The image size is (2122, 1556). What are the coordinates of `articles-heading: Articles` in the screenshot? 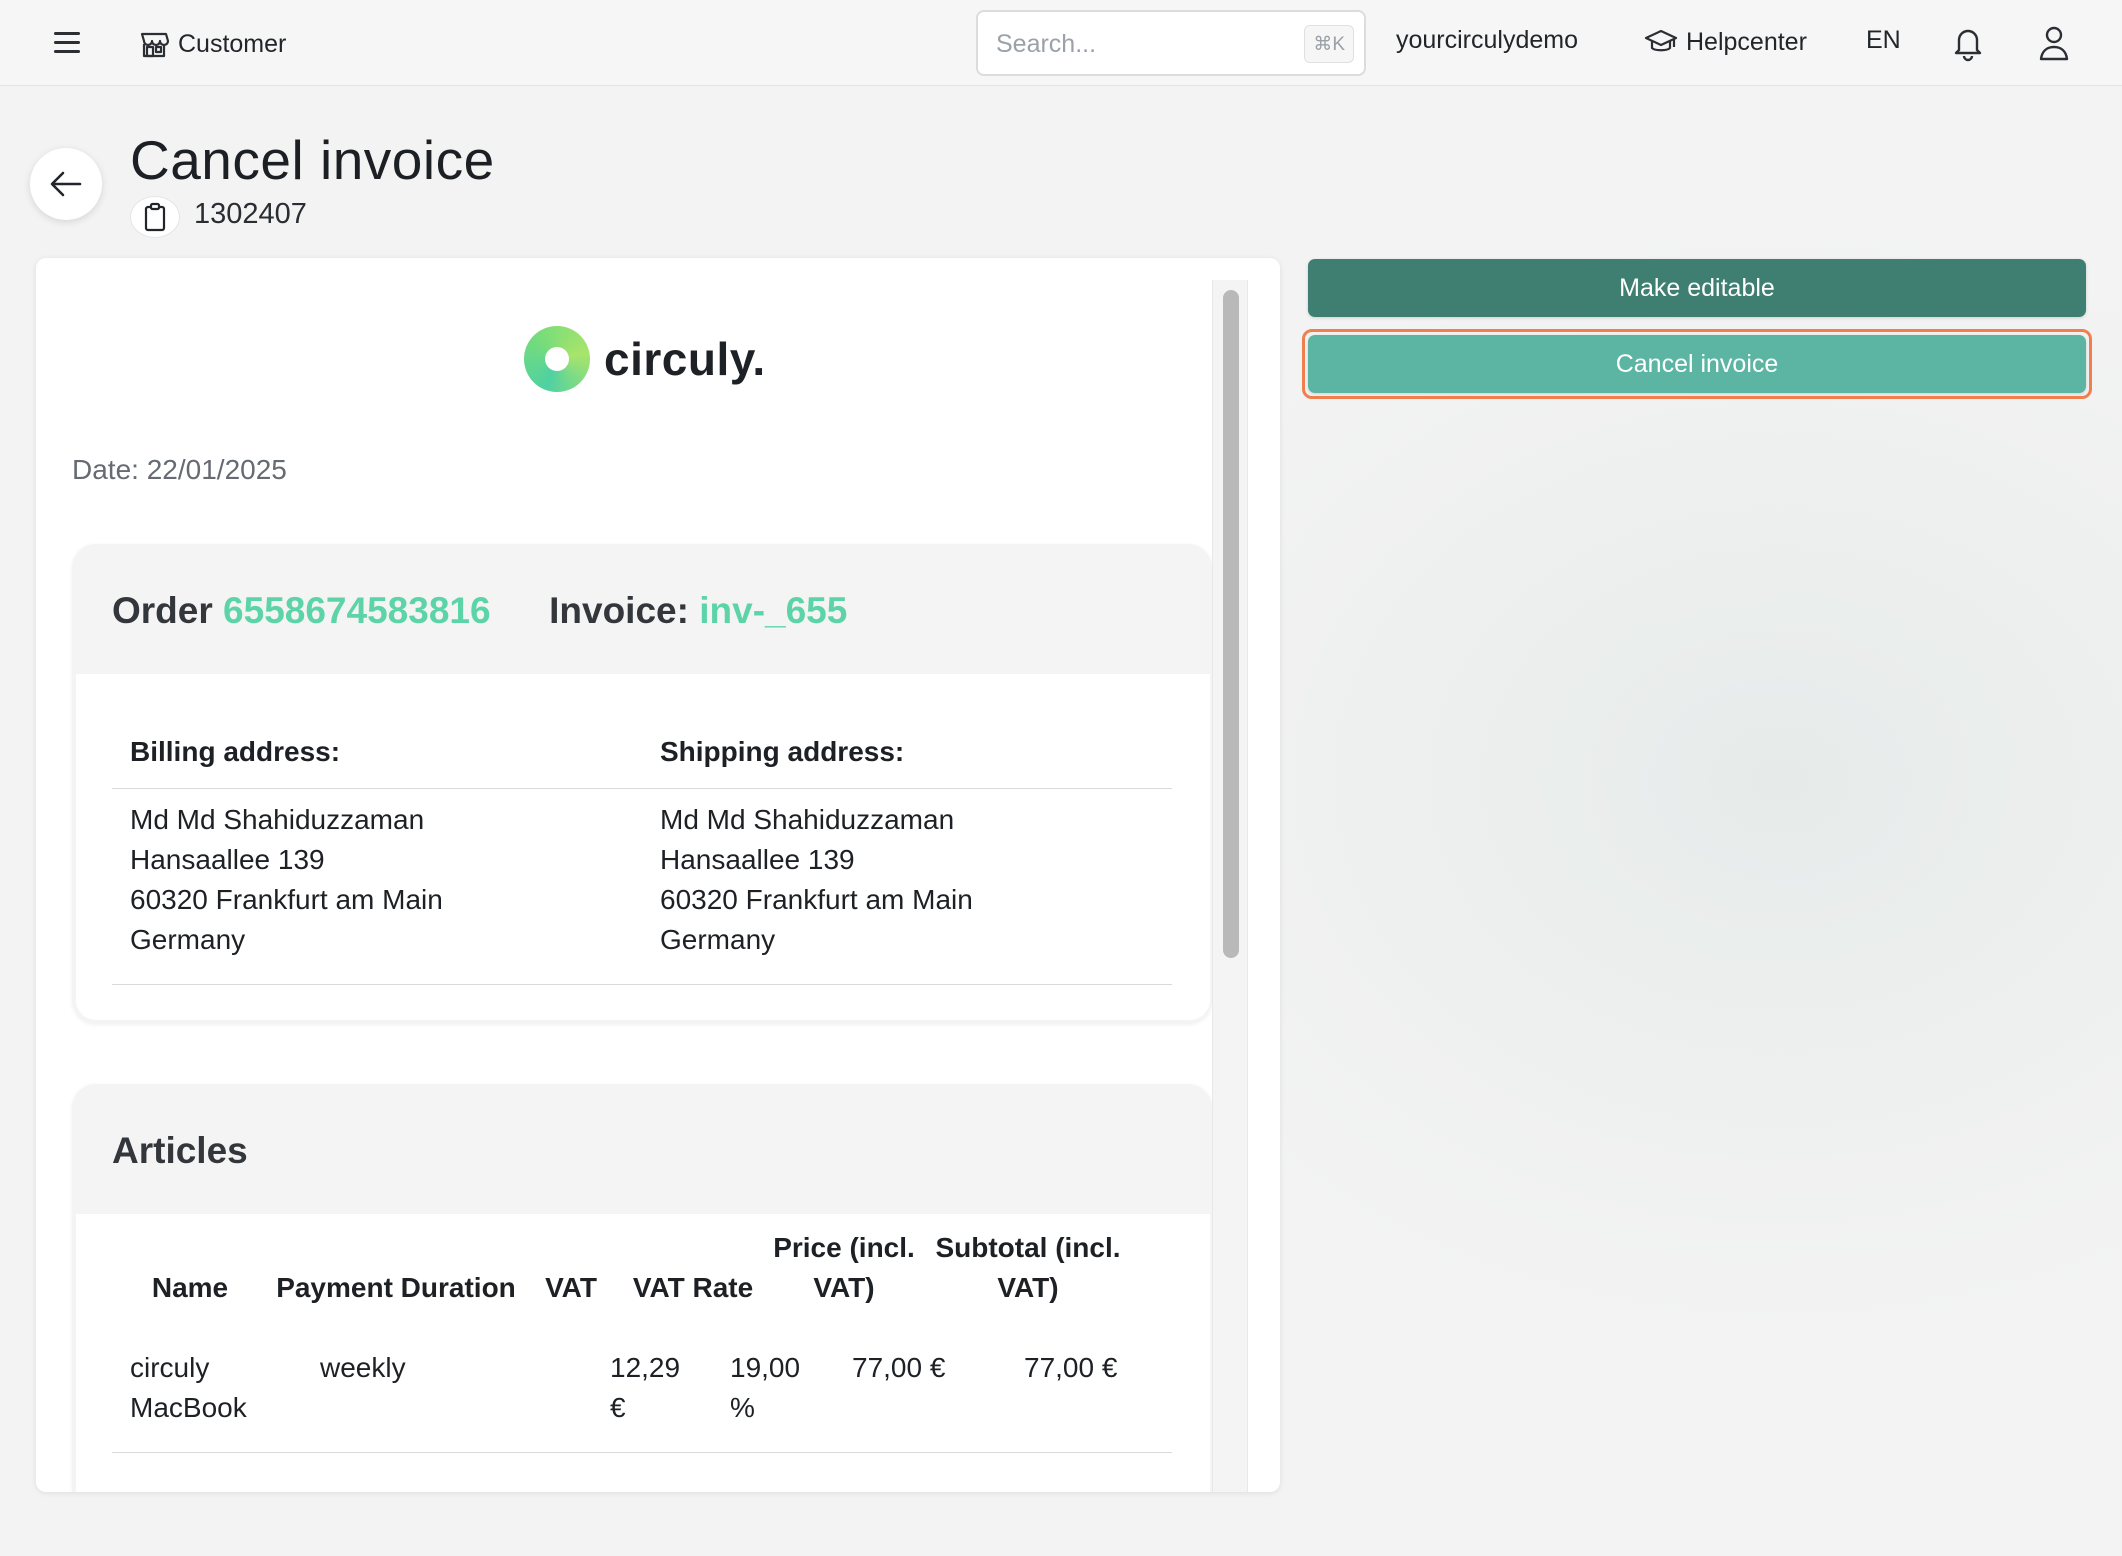 It's located at (180, 1150).